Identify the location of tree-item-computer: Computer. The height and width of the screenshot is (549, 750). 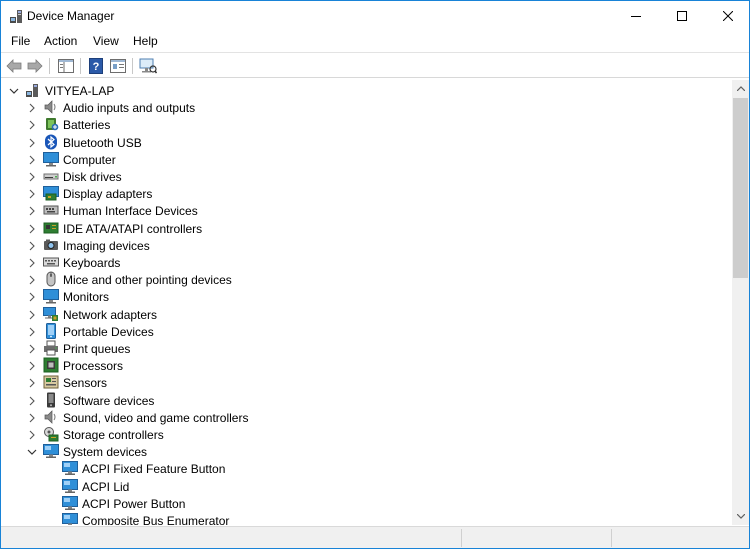
(366, 159).